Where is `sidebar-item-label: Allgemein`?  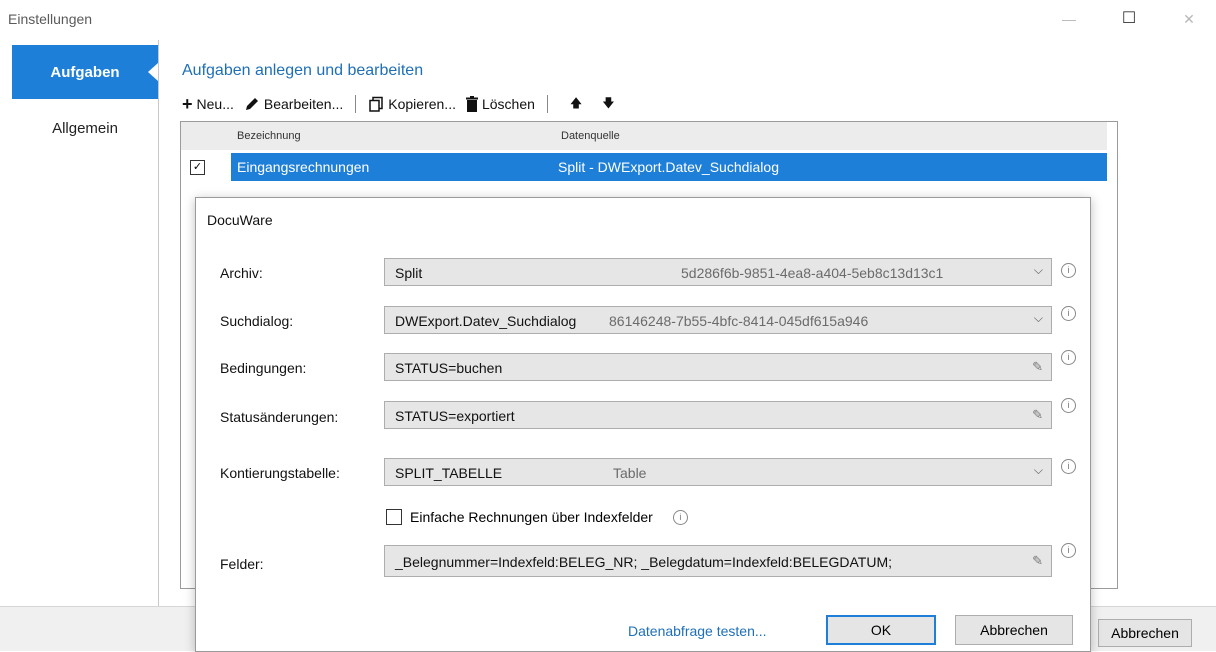 sidebar-item-label: Allgemein is located at coordinates (85, 128).